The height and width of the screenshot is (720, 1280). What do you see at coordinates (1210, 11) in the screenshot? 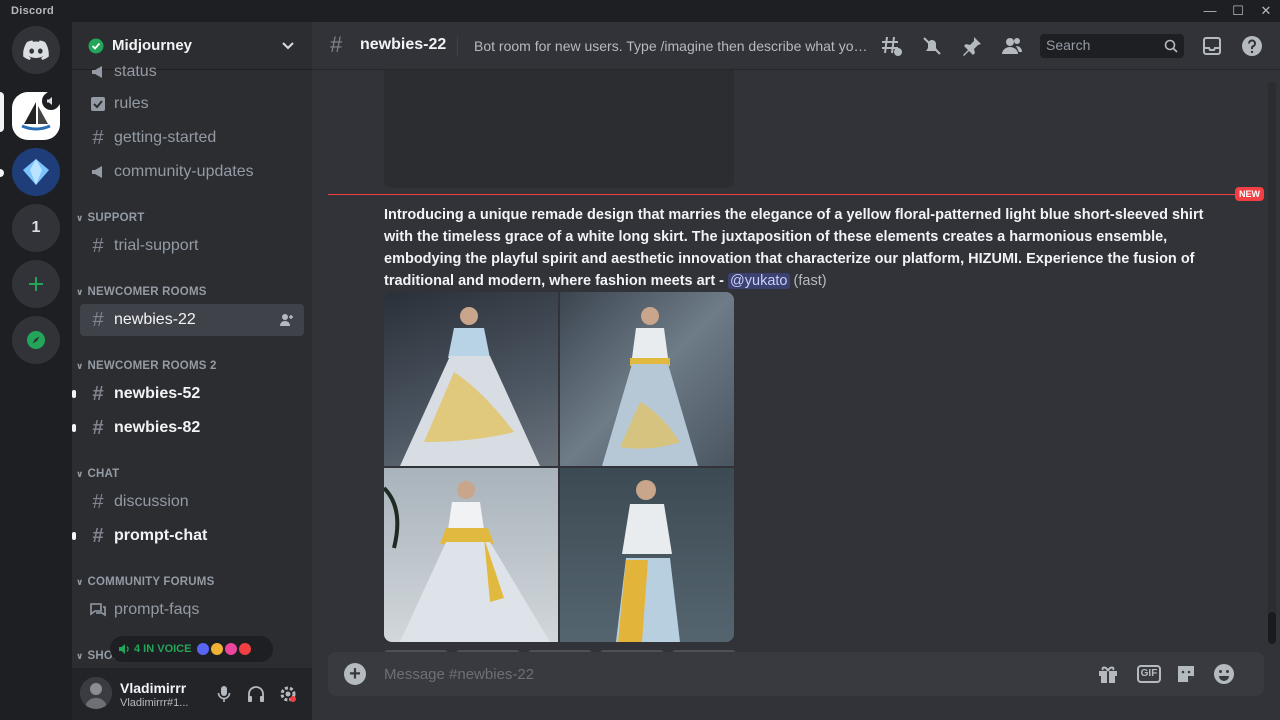
I see `minimize-button: —` at bounding box center [1210, 11].